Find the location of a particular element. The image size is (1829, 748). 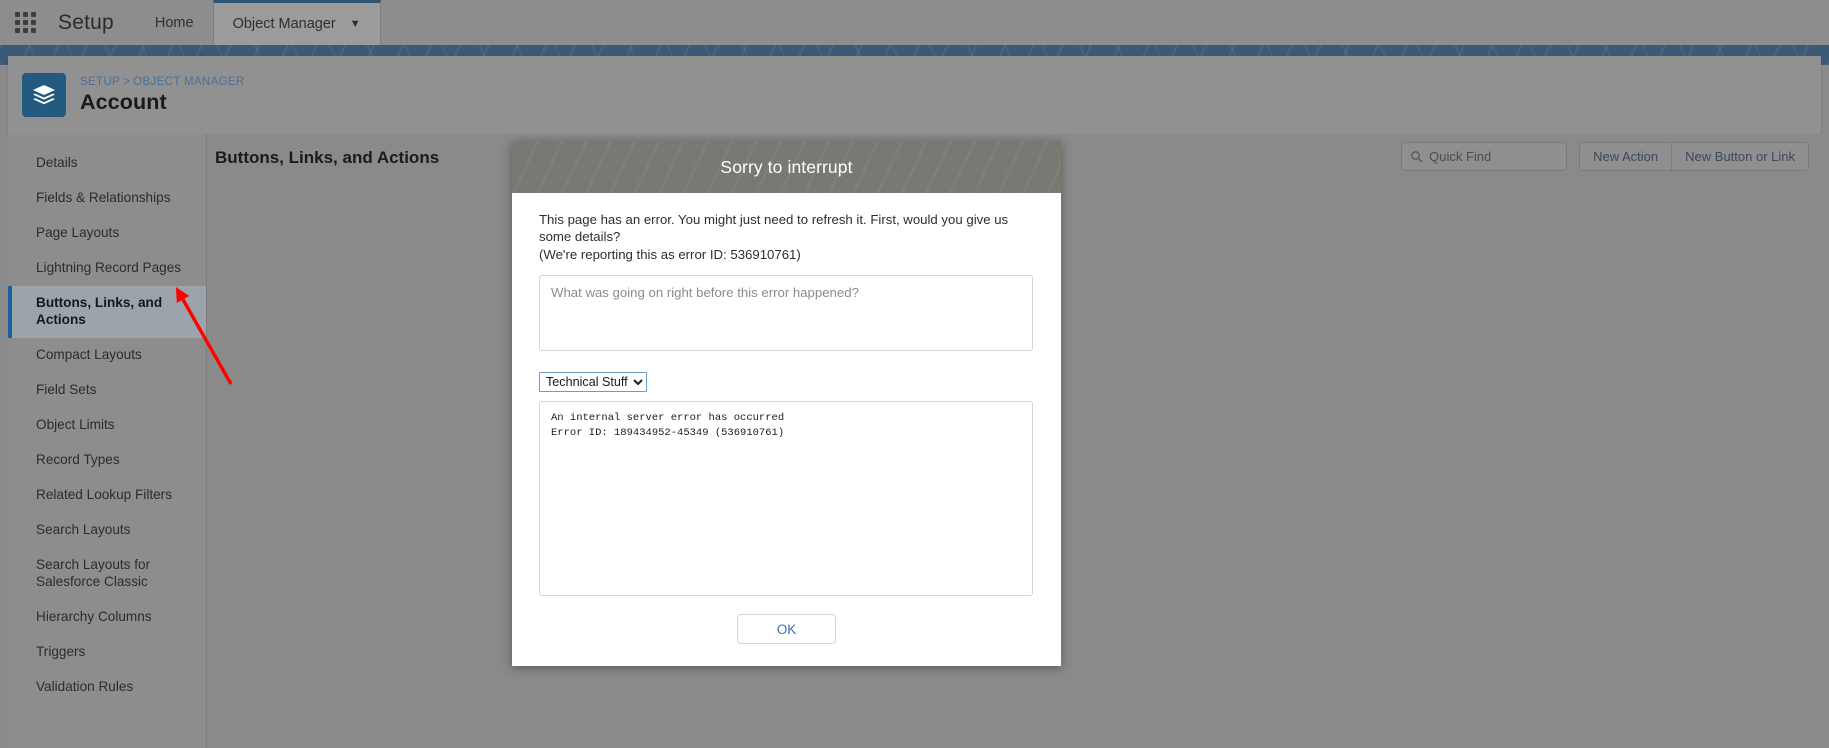

sidebar-item-lightning-record-pages: Lightning Record Pages is located at coordinates (107, 268).